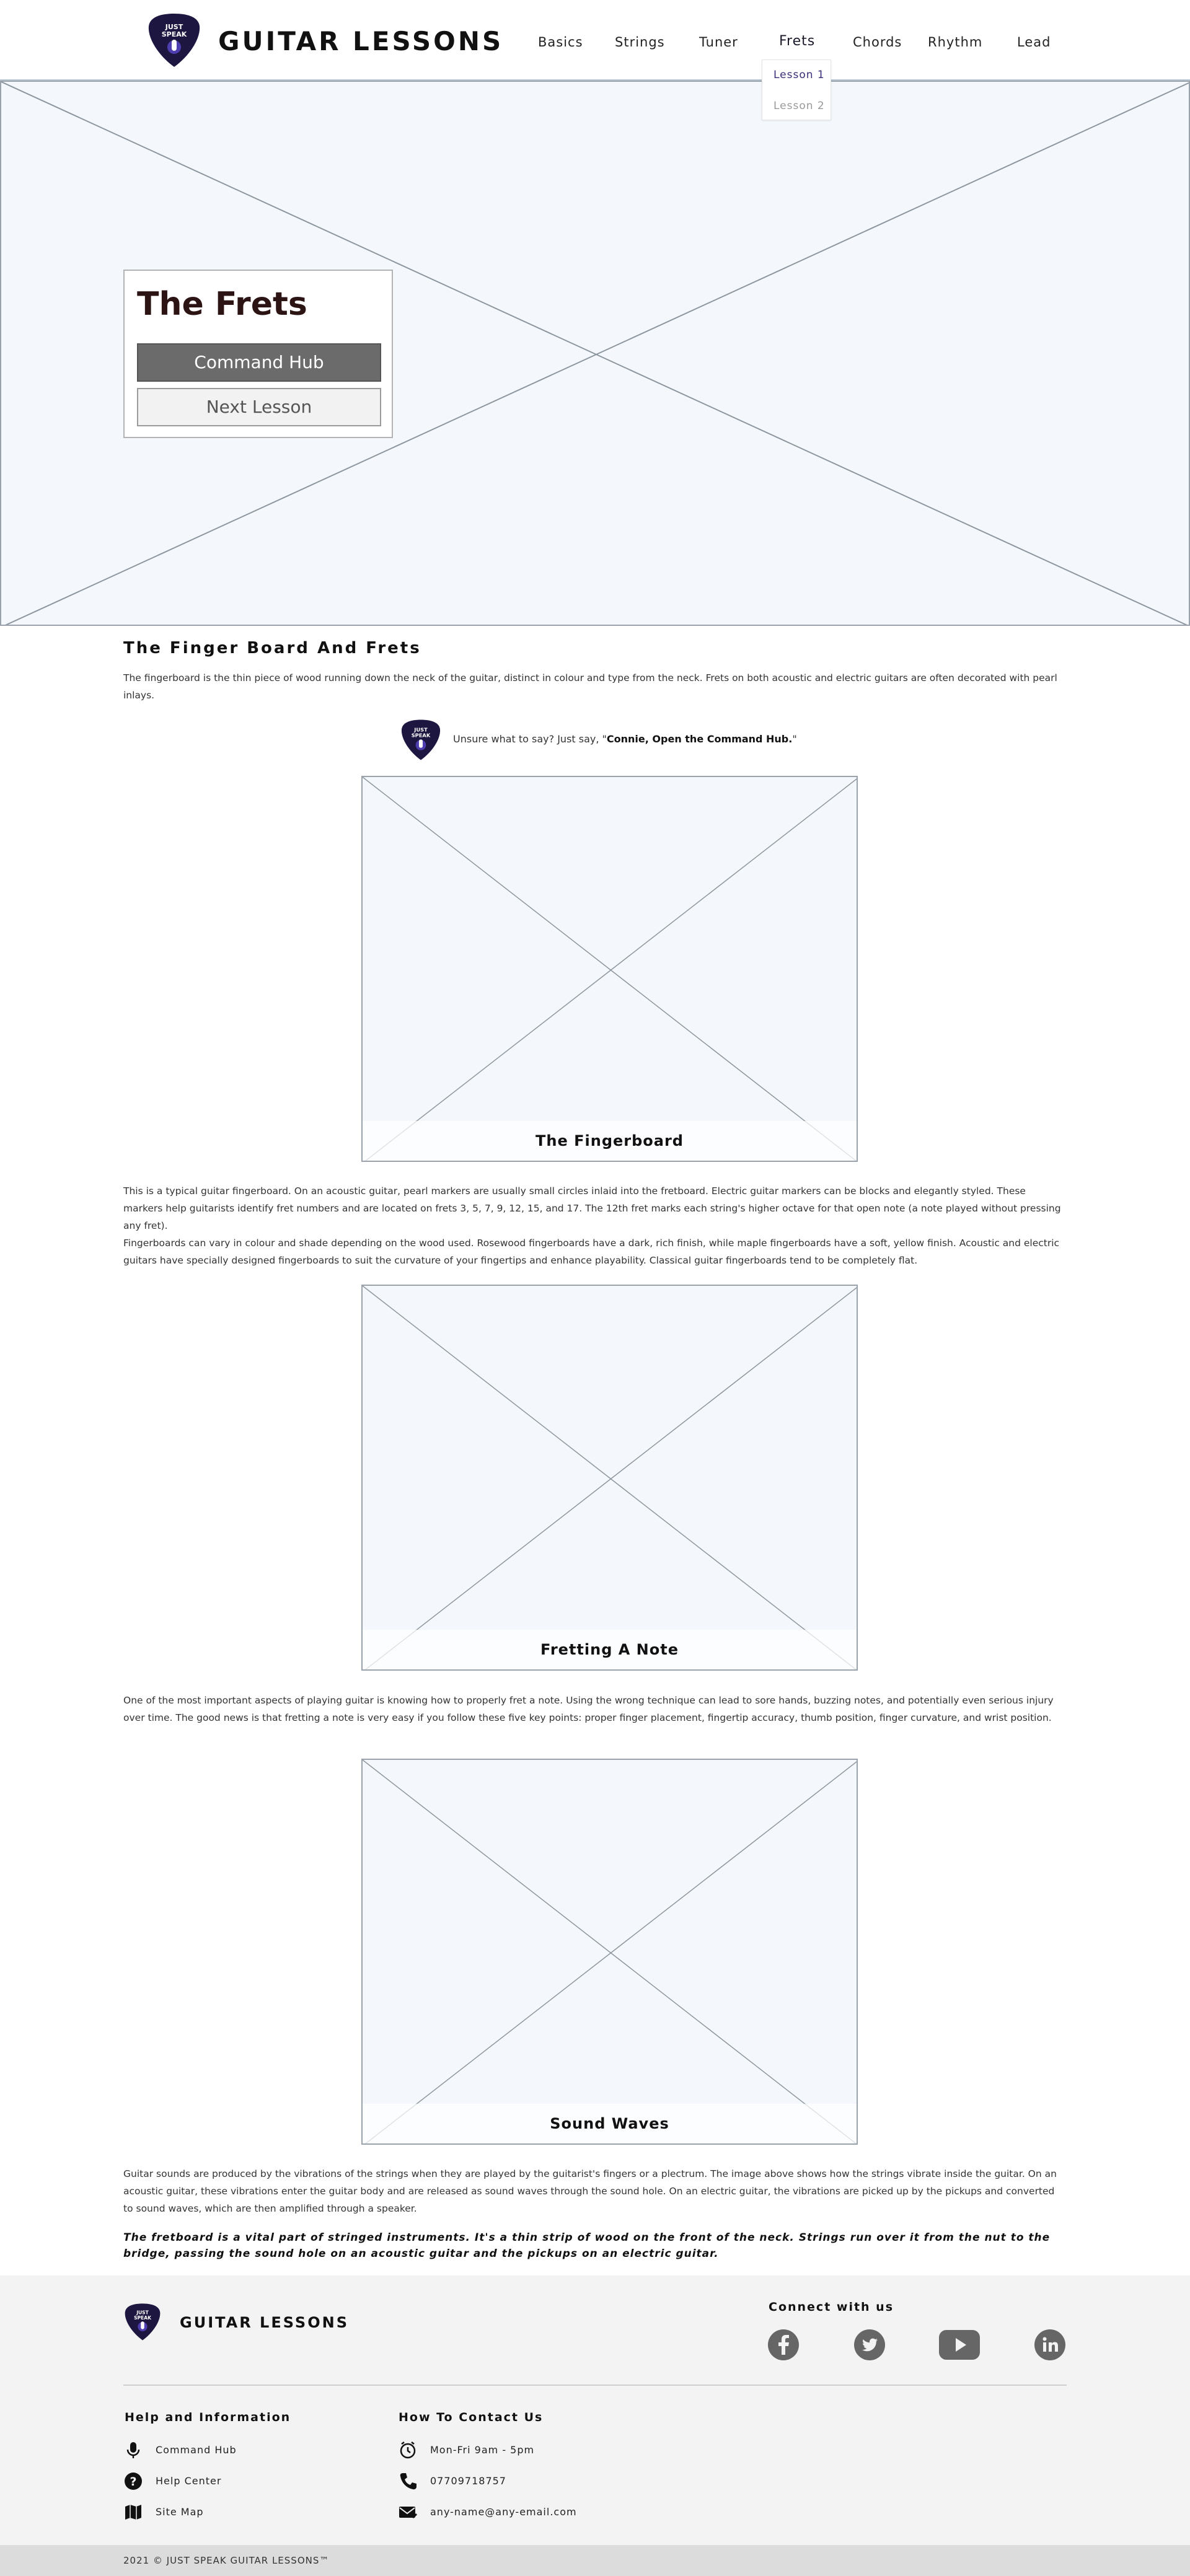 The width and height of the screenshot is (1190, 2576). Describe the element at coordinates (797, 41) in the screenshot. I see `nav-frets: Frets` at that location.